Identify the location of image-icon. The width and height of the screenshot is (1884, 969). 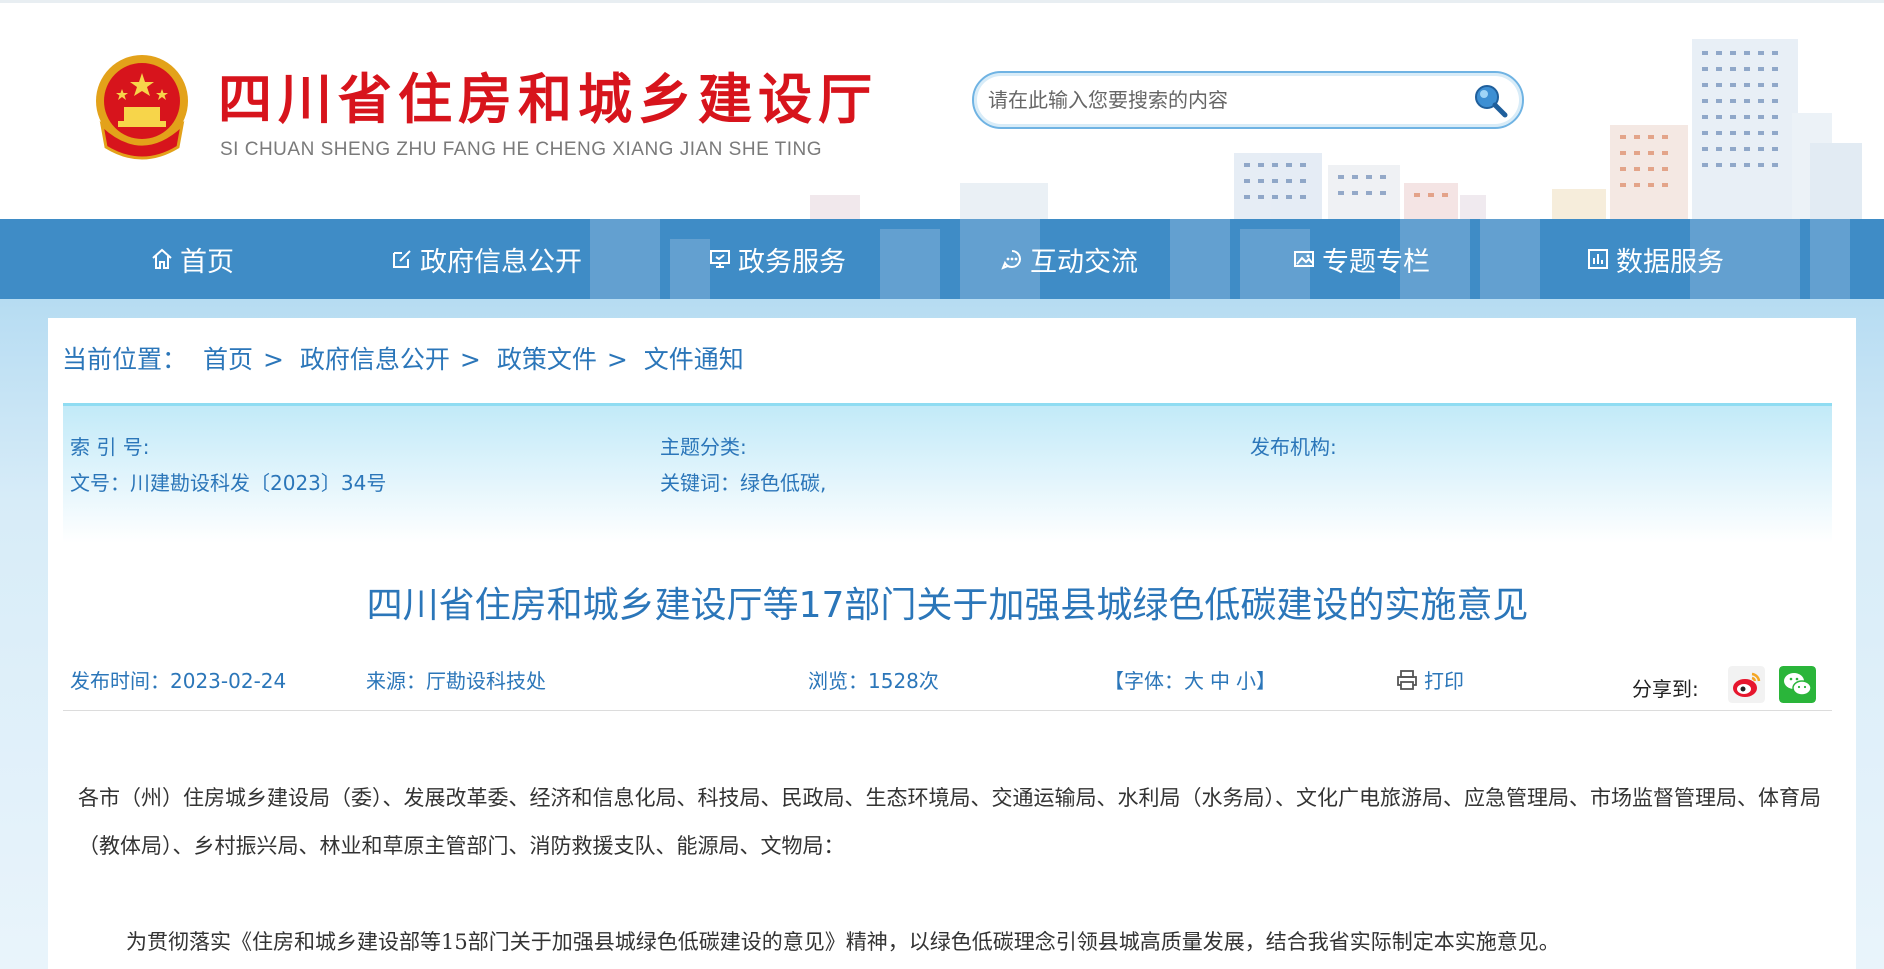
(1304, 259).